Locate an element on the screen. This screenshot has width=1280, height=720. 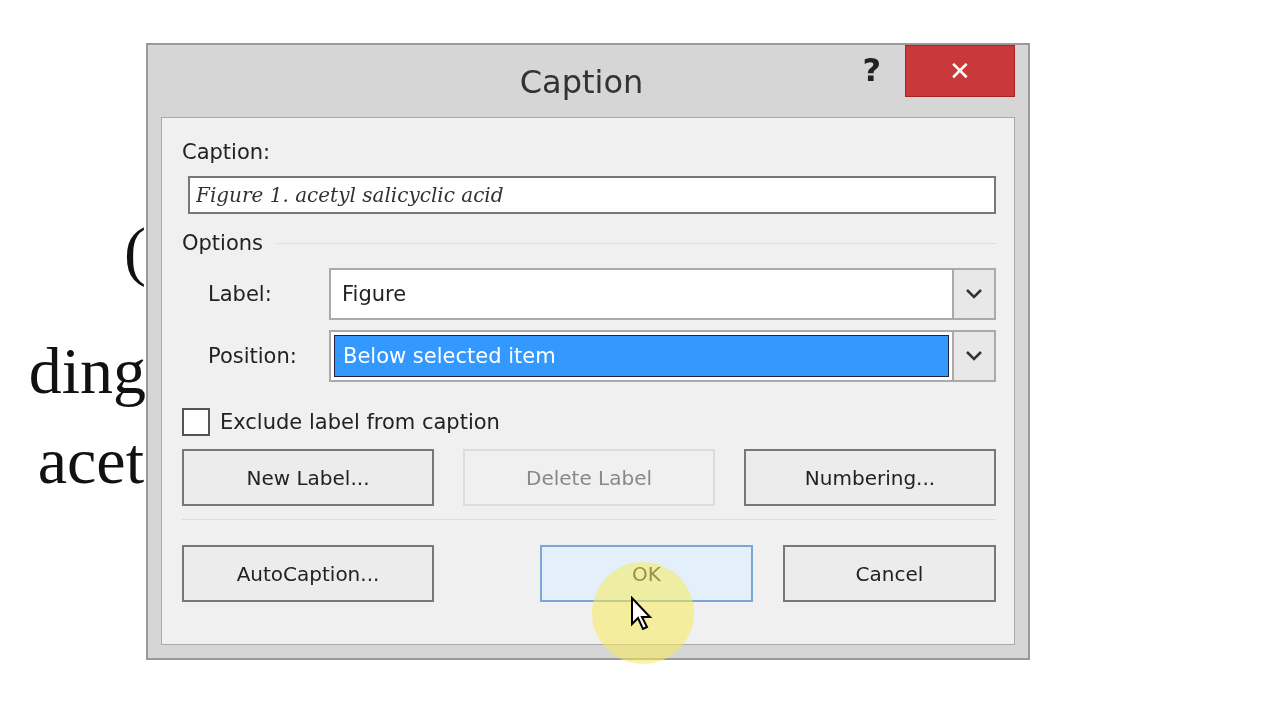
checkbox-label: Exclude label from caption is located at coordinates (360, 422).